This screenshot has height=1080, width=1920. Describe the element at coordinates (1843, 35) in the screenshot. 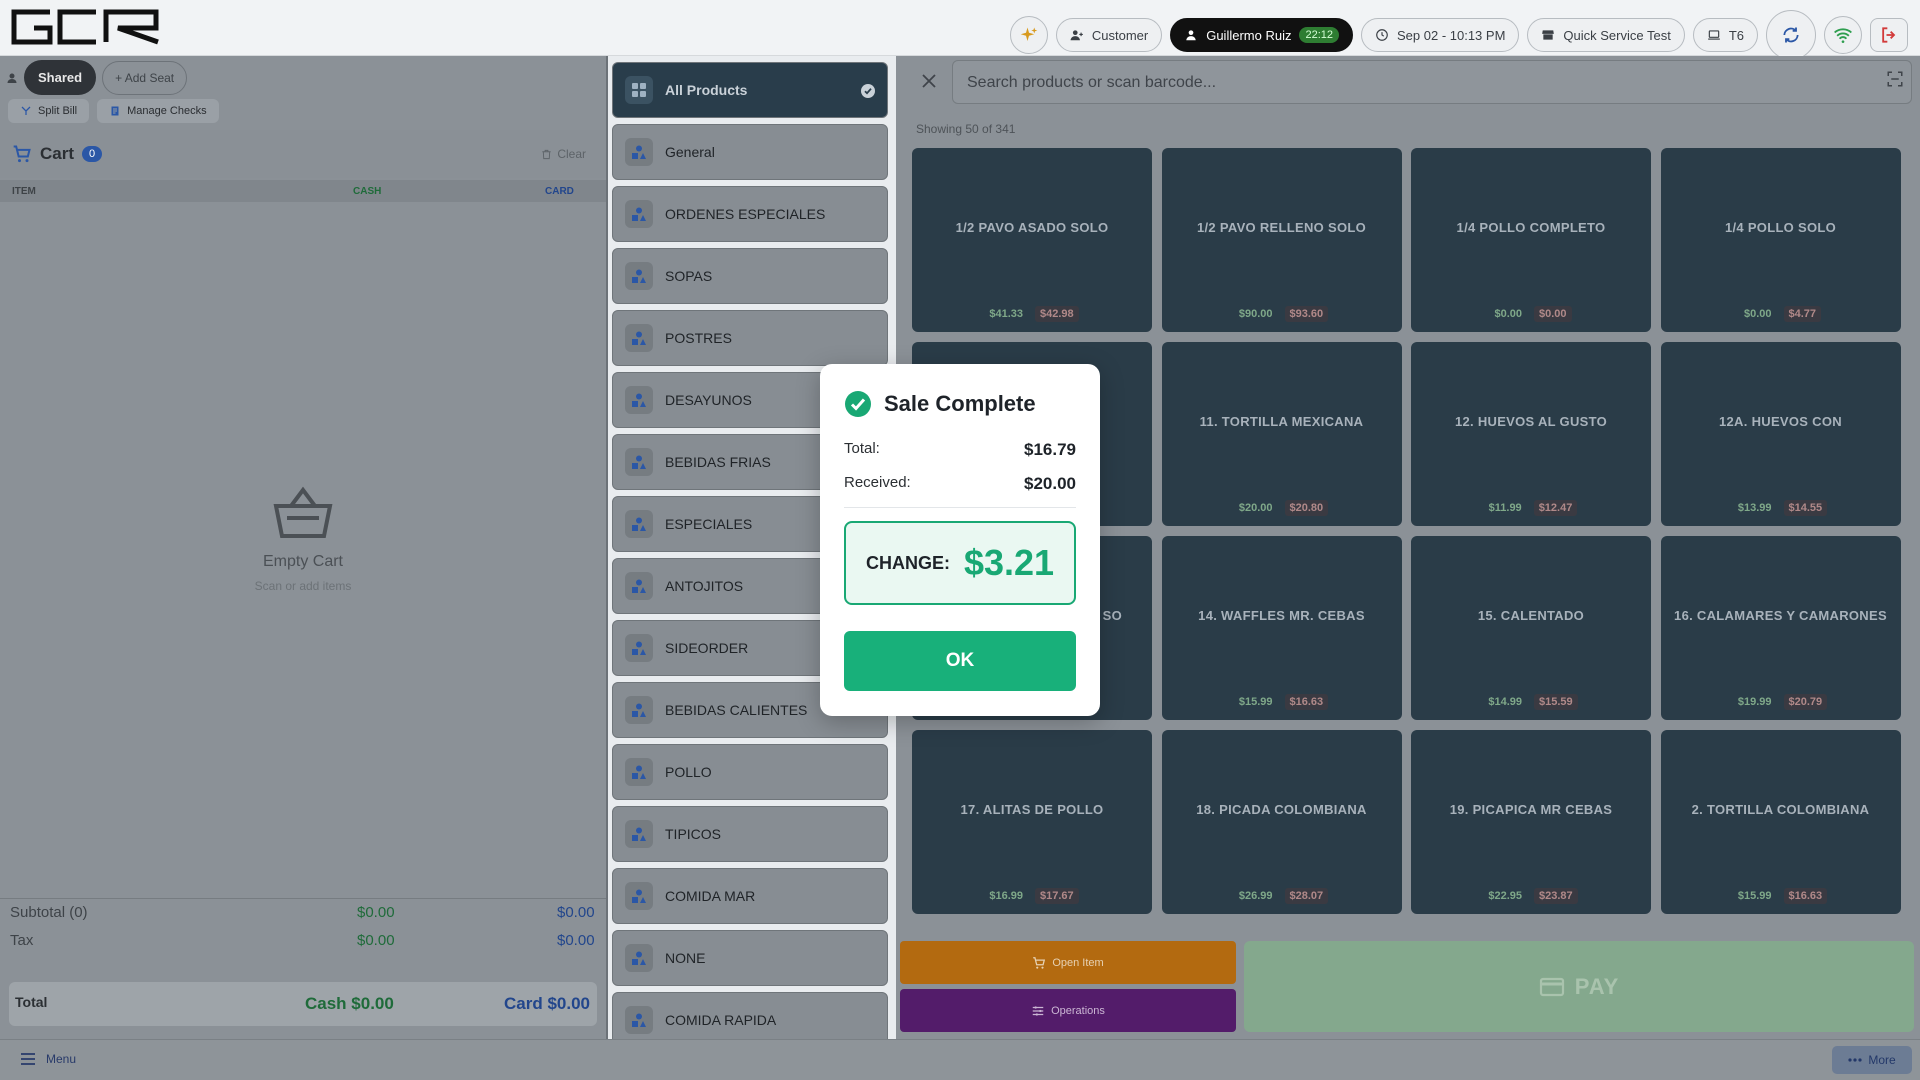

I see `wifi-status-button` at that location.